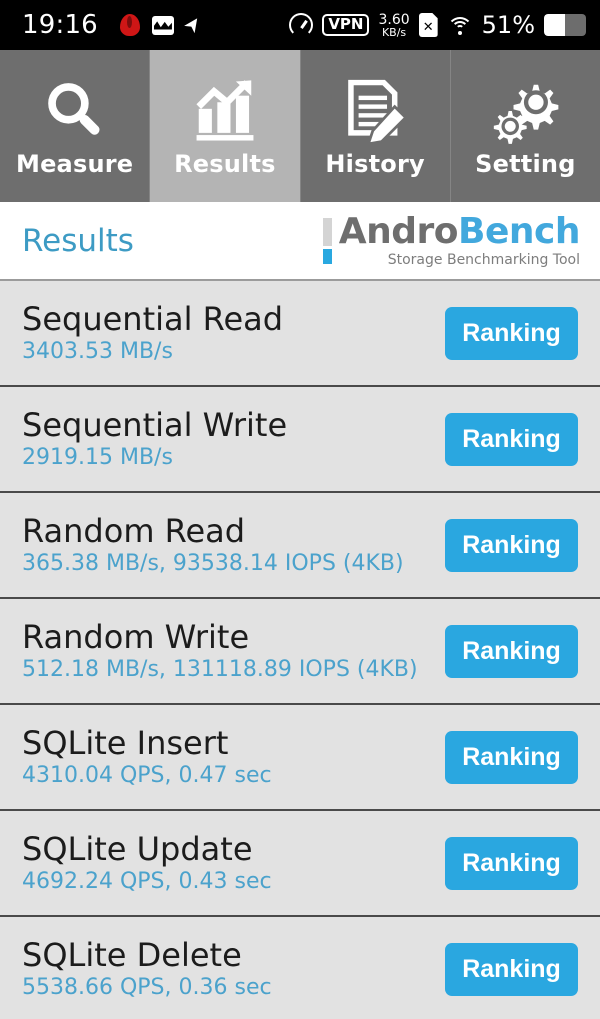 The image size is (600, 1019). What do you see at coordinates (225, 111) in the screenshot?
I see `bar-chart-arrow-icon` at bounding box center [225, 111].